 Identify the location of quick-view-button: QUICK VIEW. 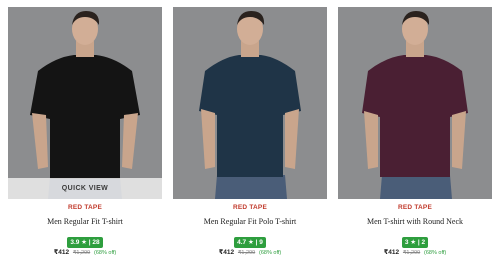
(85, 188).